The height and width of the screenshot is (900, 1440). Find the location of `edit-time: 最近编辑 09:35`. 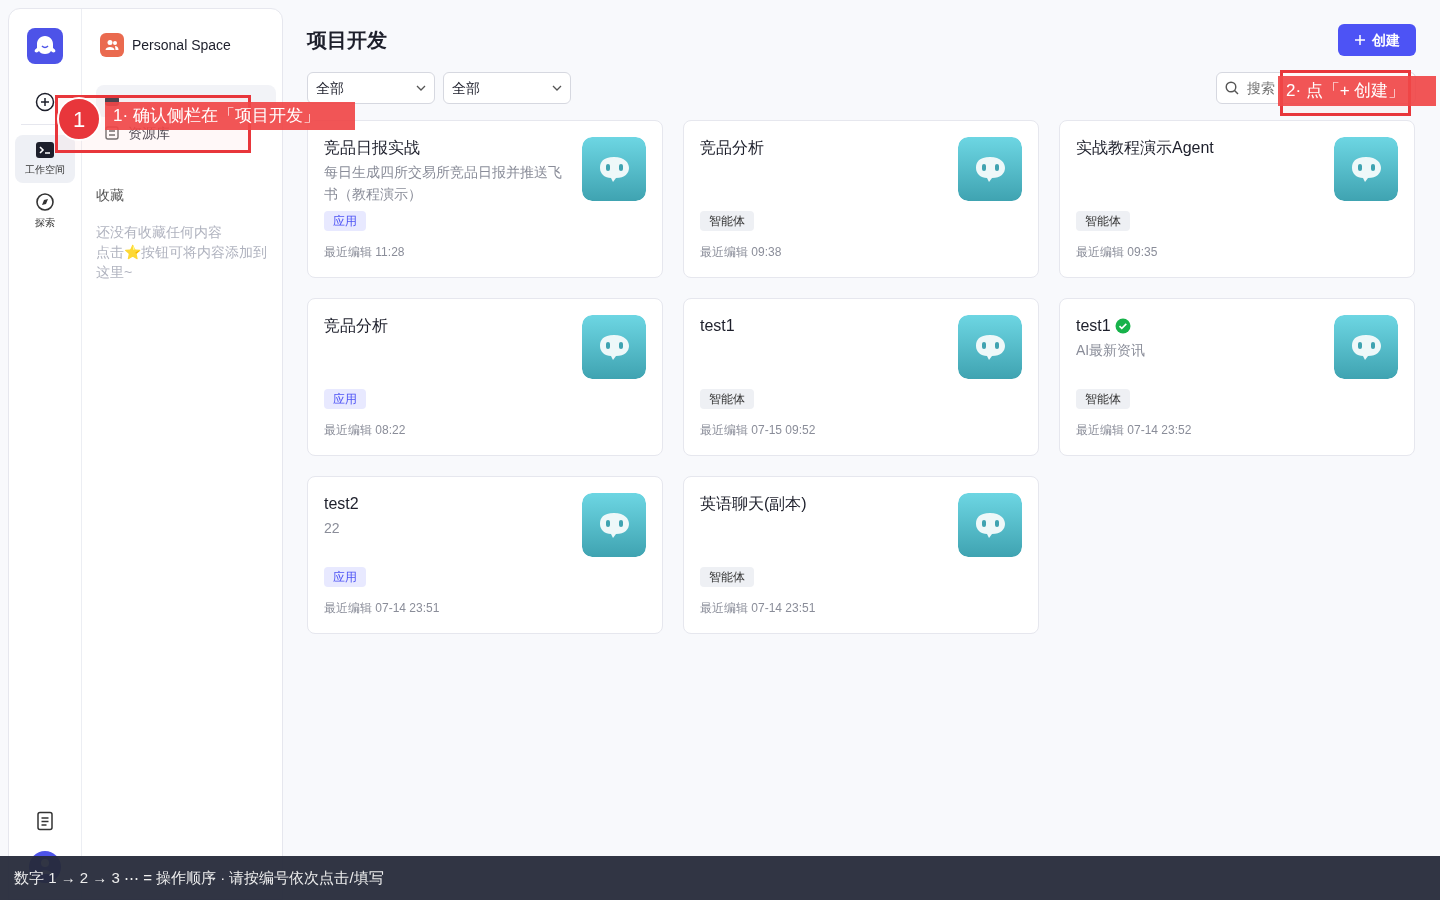

edit-time: 最近编辑 09:35 is located at coordinates (1117, 252).